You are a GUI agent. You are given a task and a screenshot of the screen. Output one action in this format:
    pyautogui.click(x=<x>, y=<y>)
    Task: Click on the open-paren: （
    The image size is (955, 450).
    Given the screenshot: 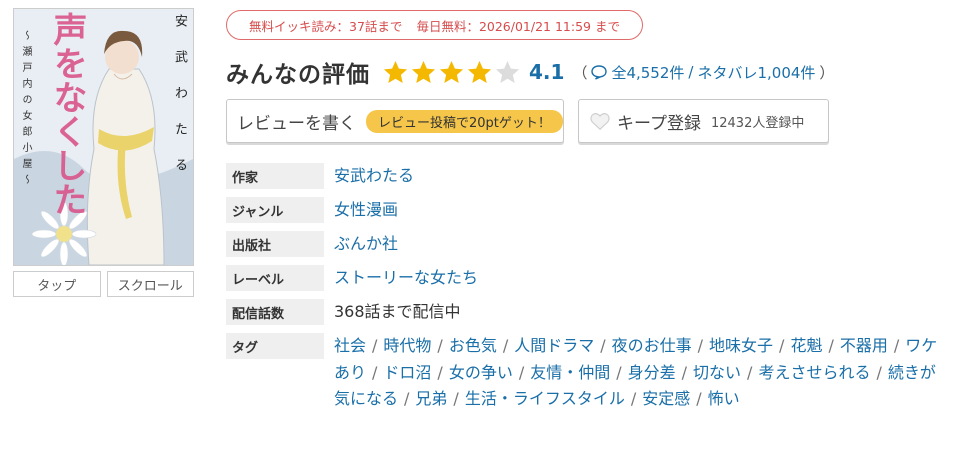 What is the action you would take?
    pyautogui.click(x=580, y=72)
    